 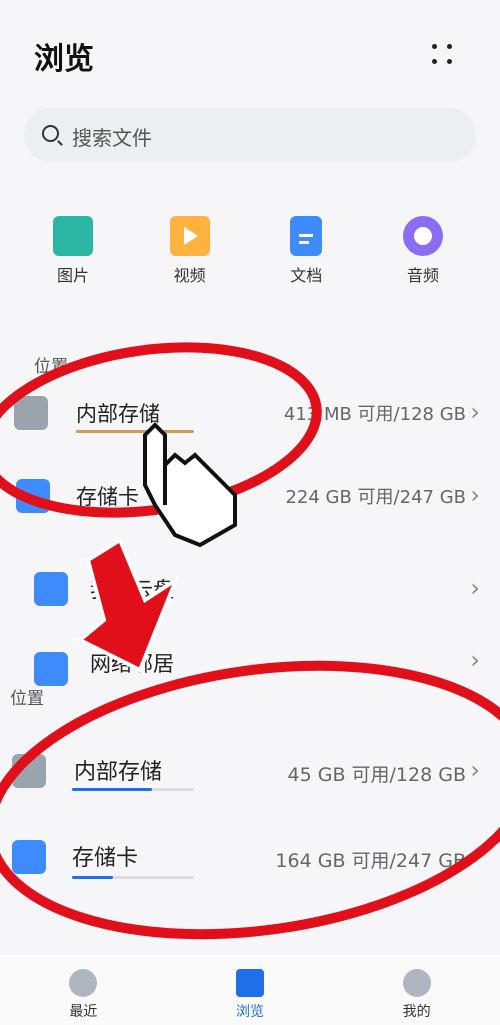 What do you see at coordinates (73, 236) in the screenshot?
I see `image-icon` at bounding box center [73, 236].